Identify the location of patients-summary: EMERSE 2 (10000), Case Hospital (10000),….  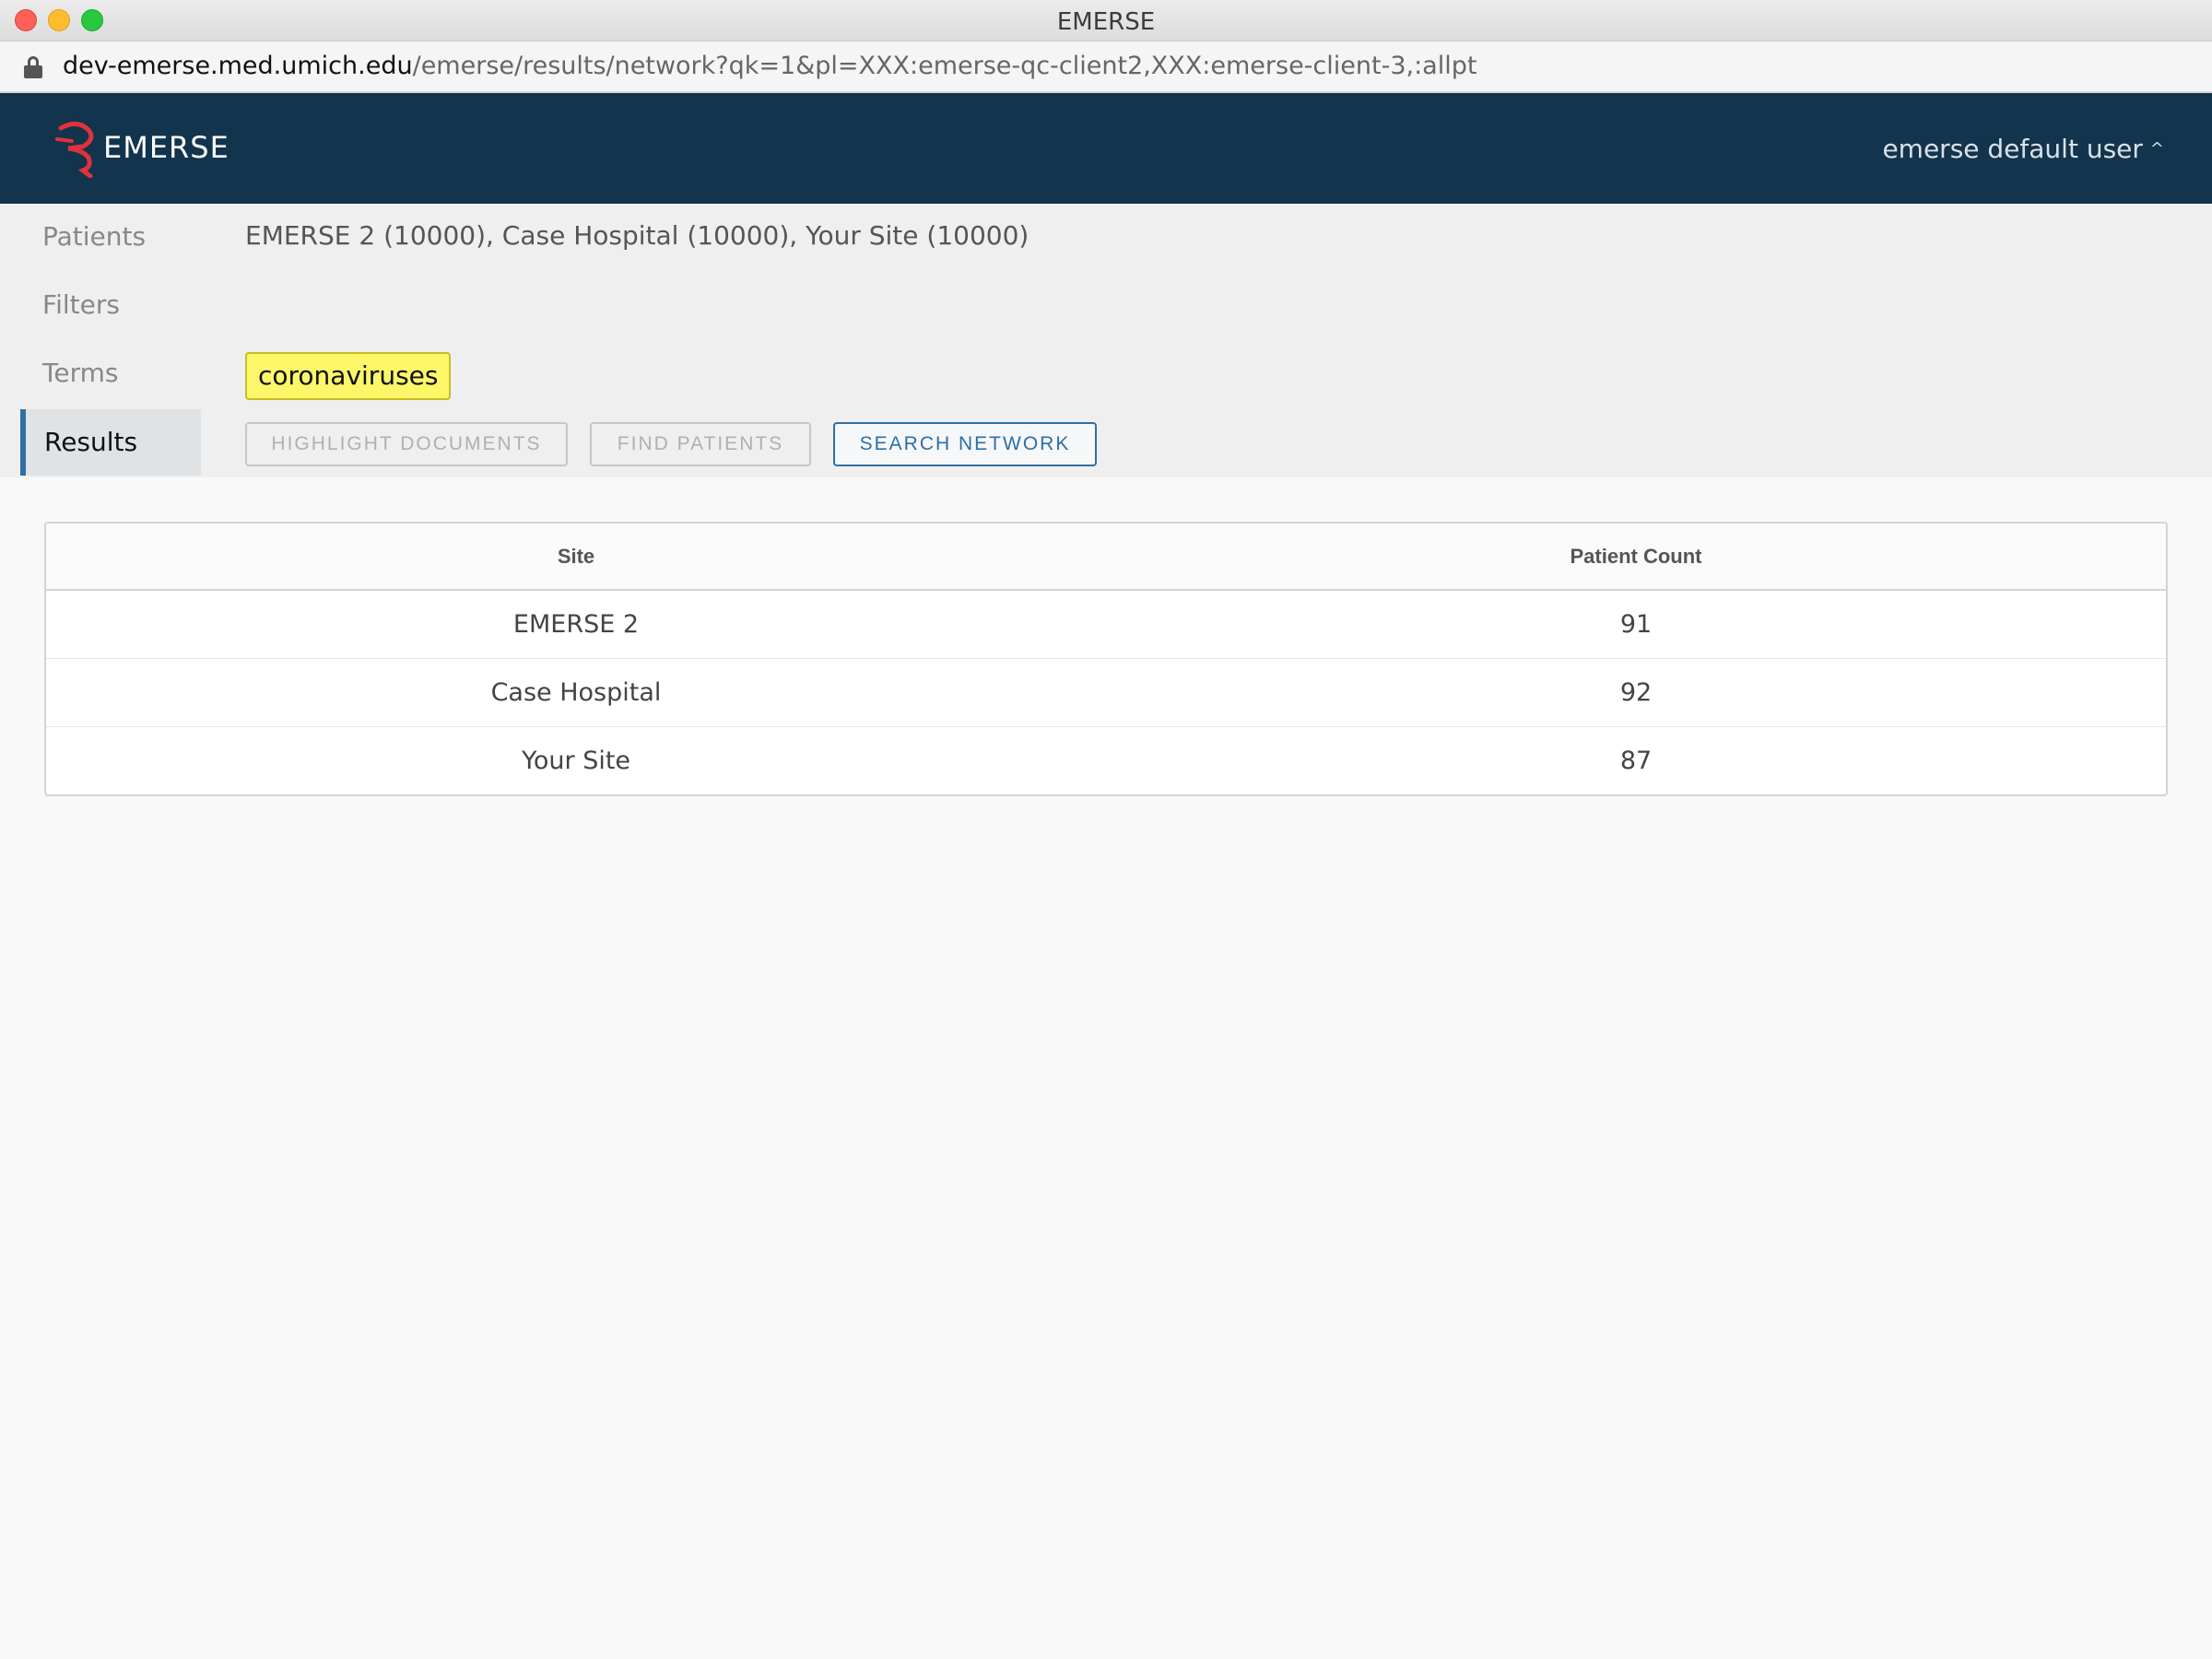
(637, 235).